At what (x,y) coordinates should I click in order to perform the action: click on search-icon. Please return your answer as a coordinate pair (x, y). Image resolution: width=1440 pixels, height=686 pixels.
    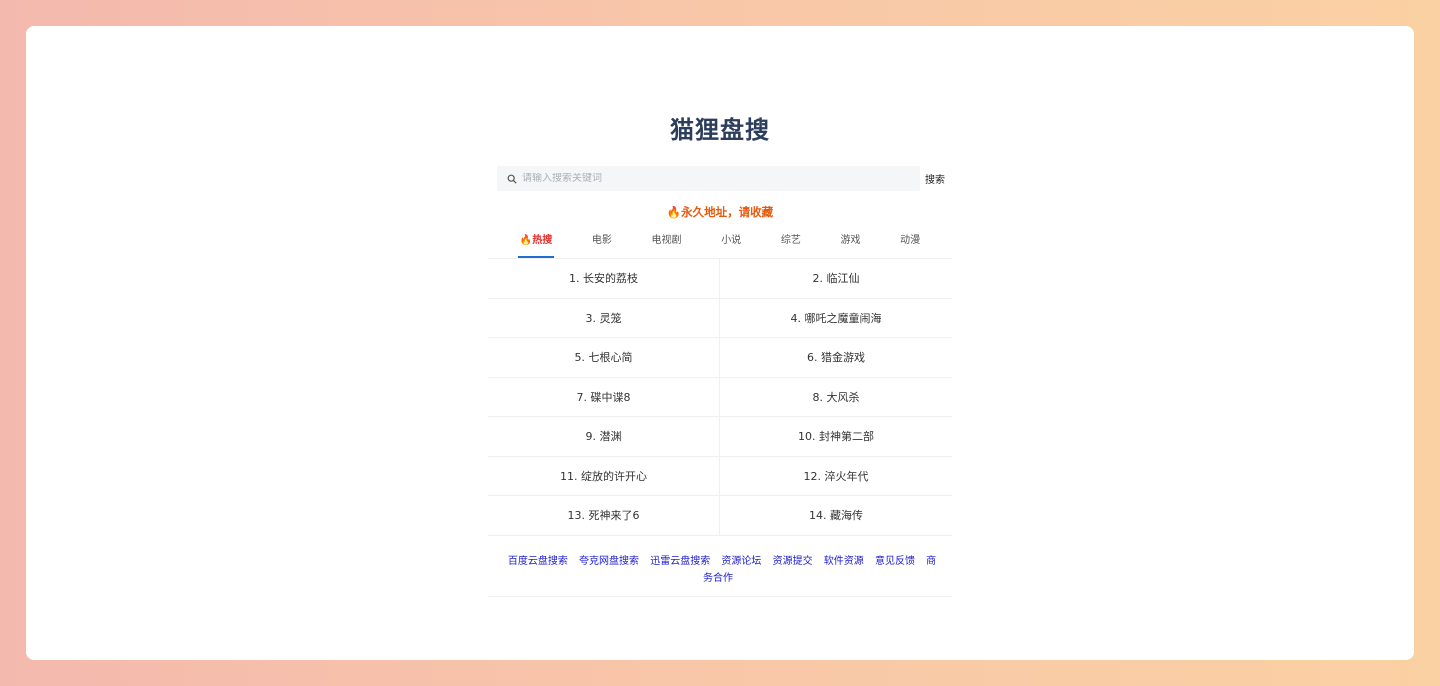
    Looking at the image, I should click on (512, 179).